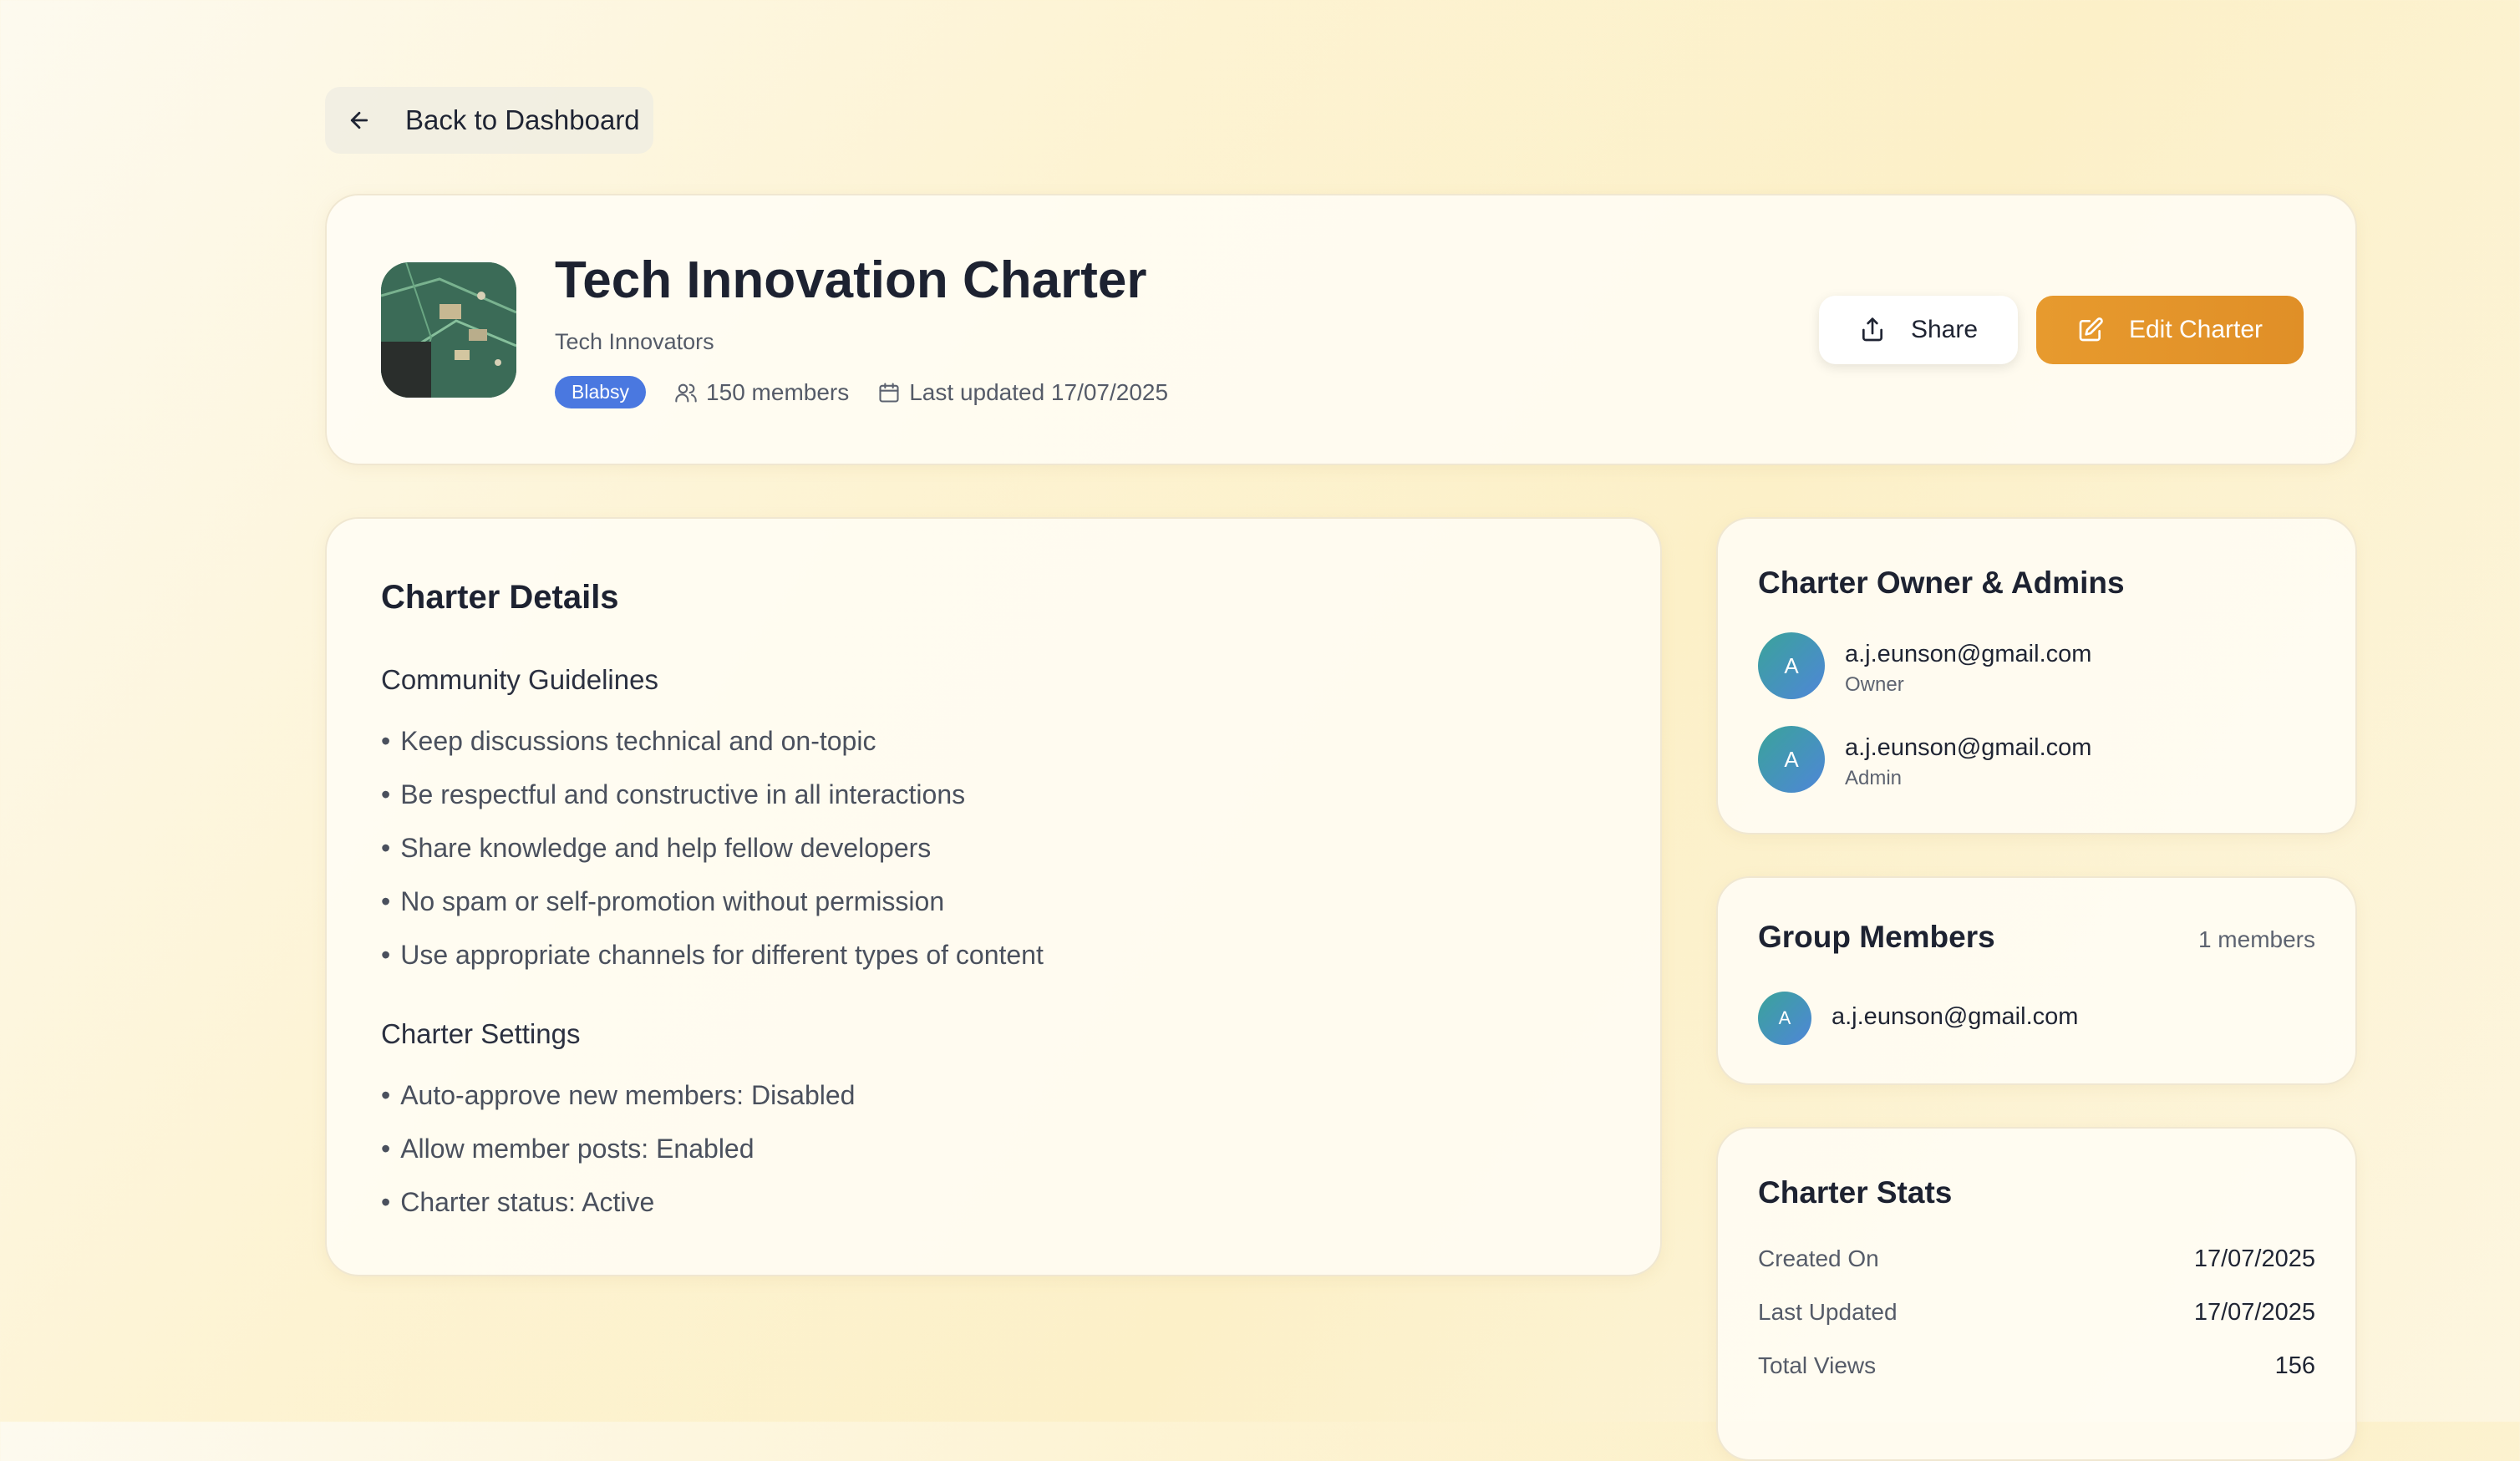 The height and width of the screenshot is (1461, 2520). What do you see at coordinates (628, 741) in the screenshot?
I see `guideline-item: Keep discussions technical and on-topic` at bounding box center [628, 741].